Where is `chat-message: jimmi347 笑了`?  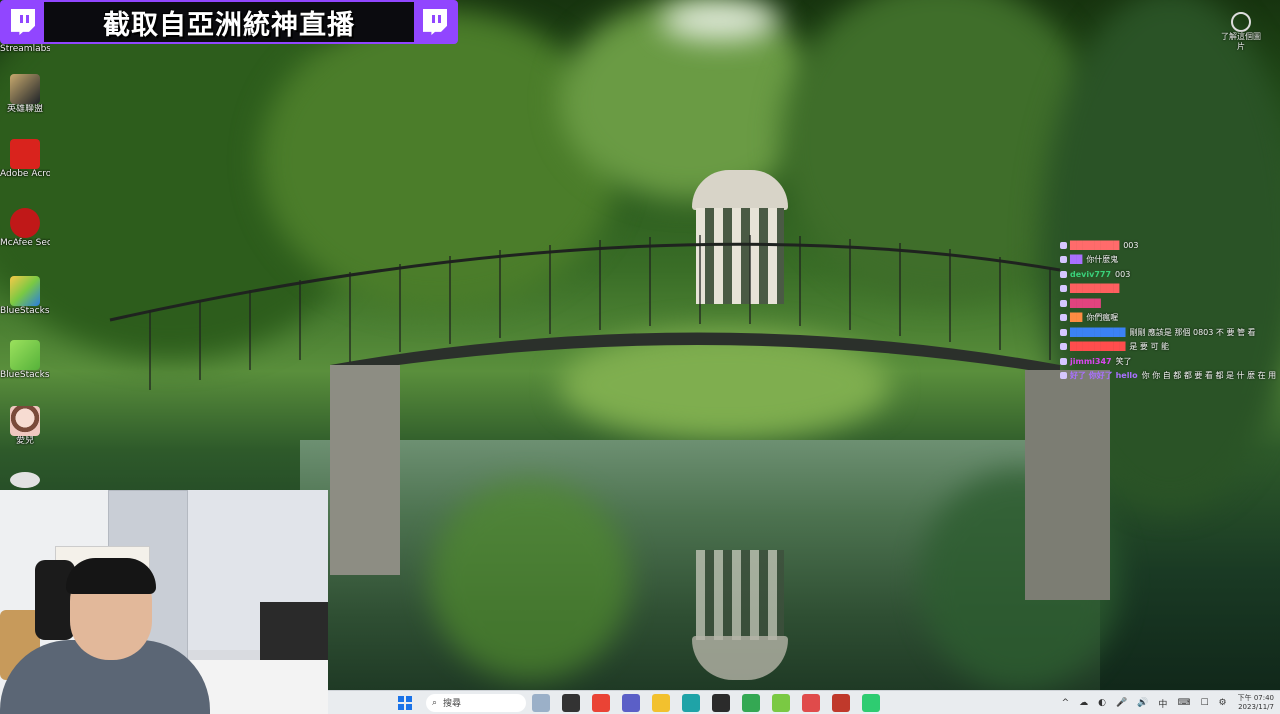
chat-message: jimmi347 笑了 is located at coordinates (1169, 361).